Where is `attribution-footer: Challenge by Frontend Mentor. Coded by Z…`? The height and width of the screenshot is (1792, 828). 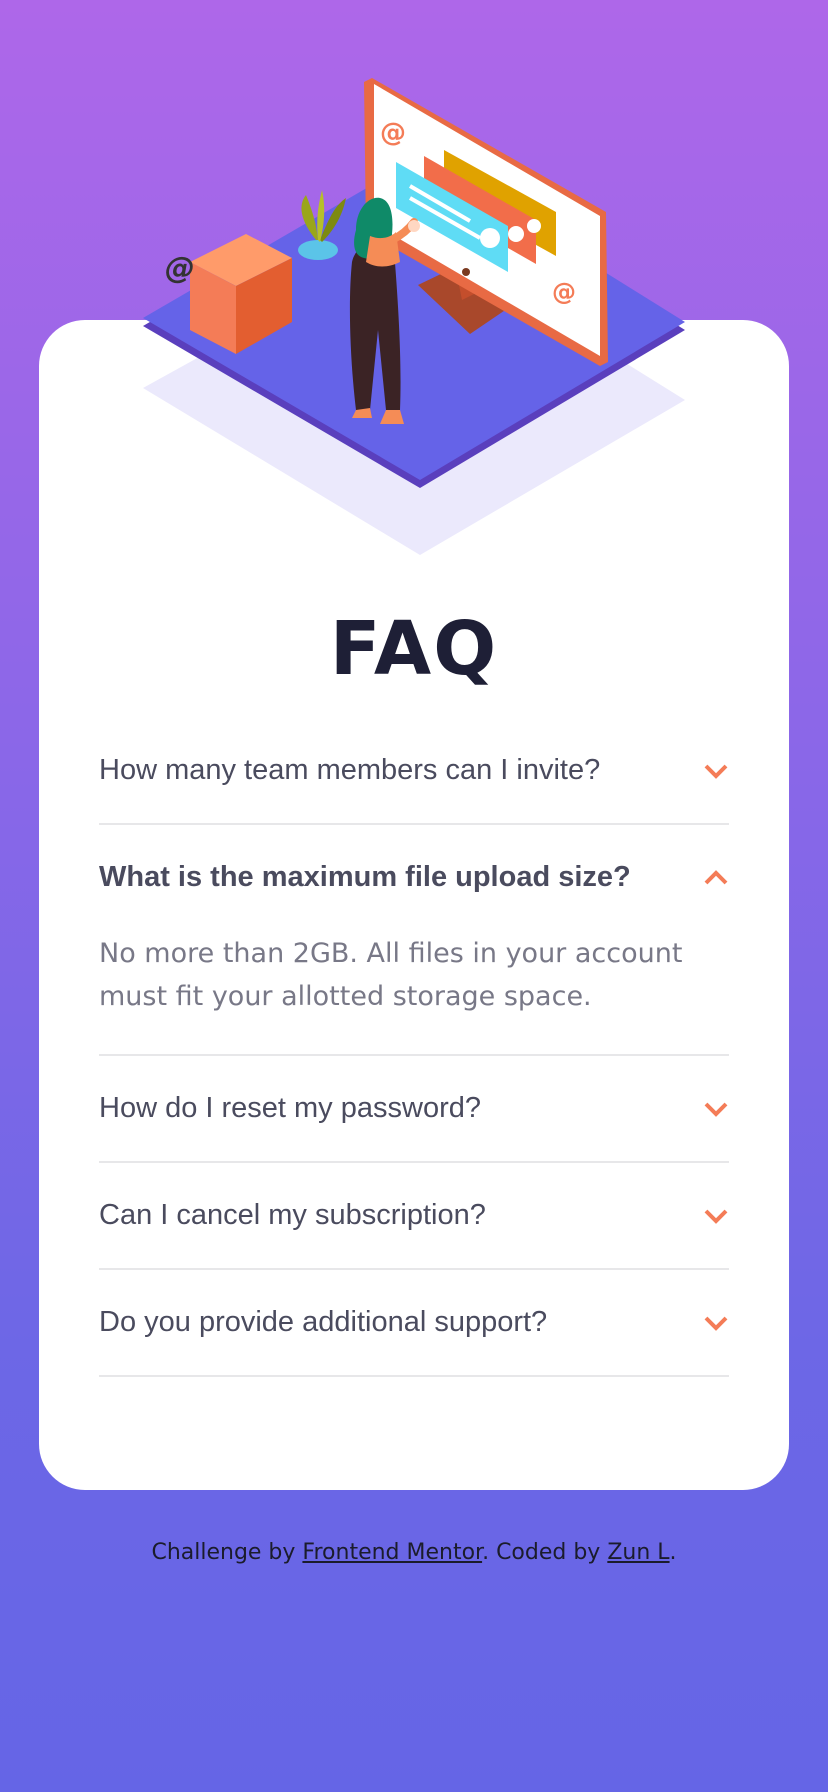 attribution-footer: Challenge by Frontend Mentor. Coded by Z… is located at coordinates (414, 1552).